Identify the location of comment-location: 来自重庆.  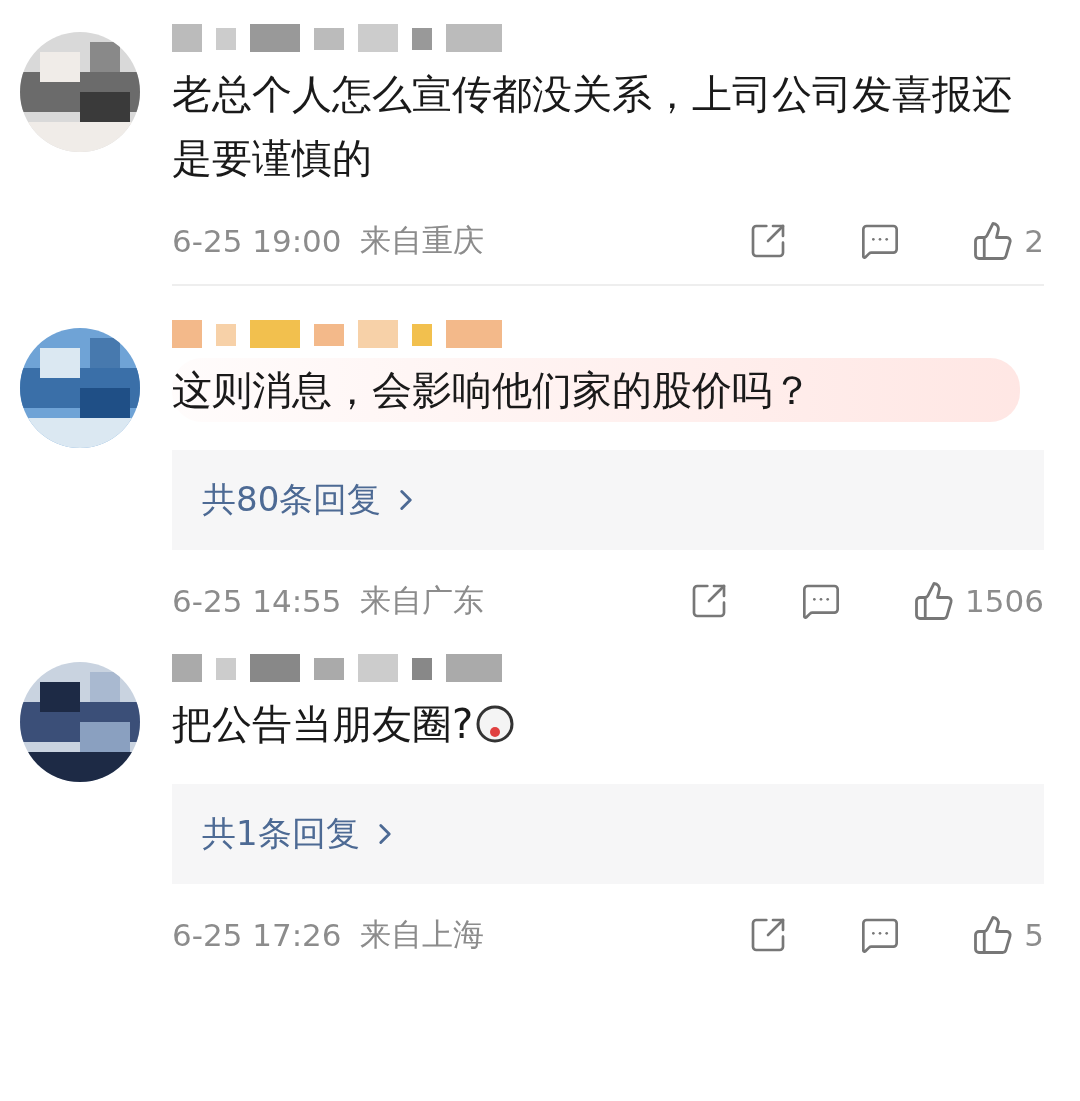
(421, 240).